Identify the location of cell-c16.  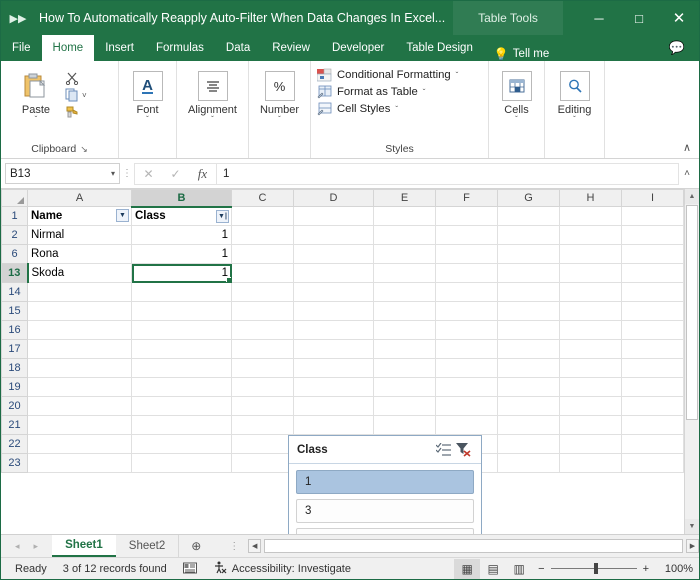
(262, 330).